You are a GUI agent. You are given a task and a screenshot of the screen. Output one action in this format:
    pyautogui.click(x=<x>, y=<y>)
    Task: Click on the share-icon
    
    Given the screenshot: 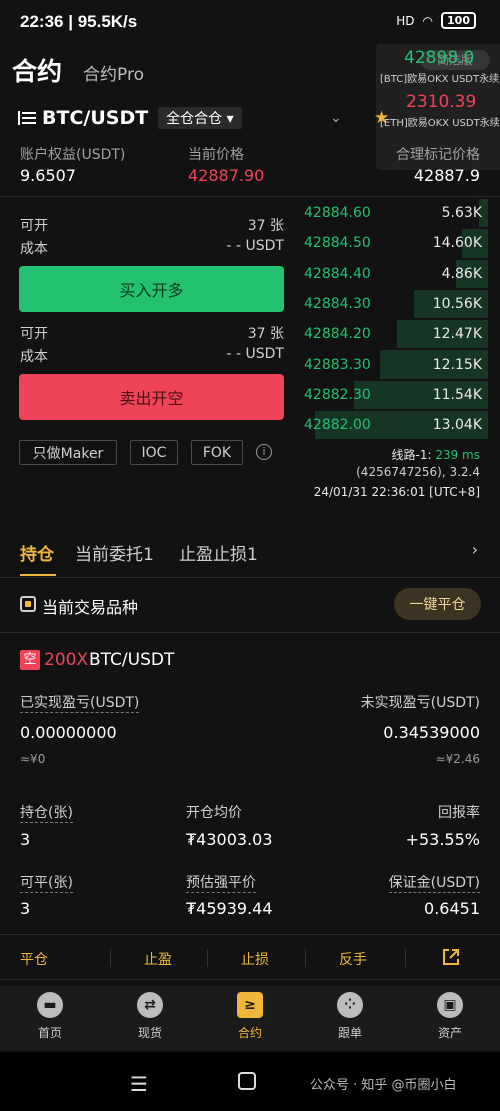 What is the action you would take?
    pyautogui.click(x=451, y=957)
    